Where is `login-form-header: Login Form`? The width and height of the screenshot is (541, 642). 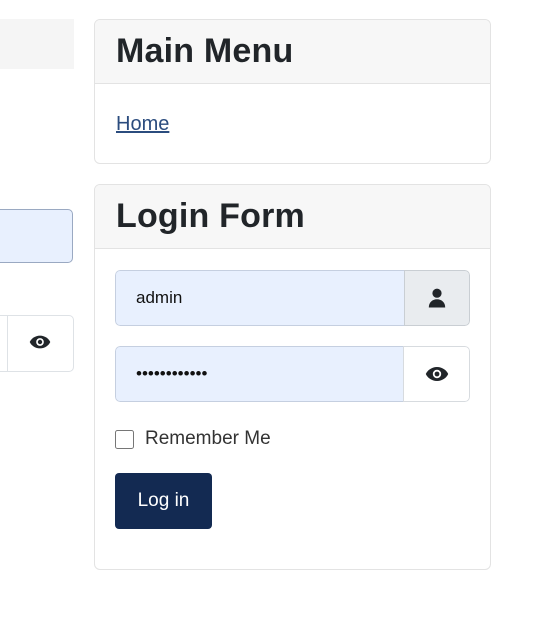 login-form-header: Login Form is located at coordinates (292, 217).